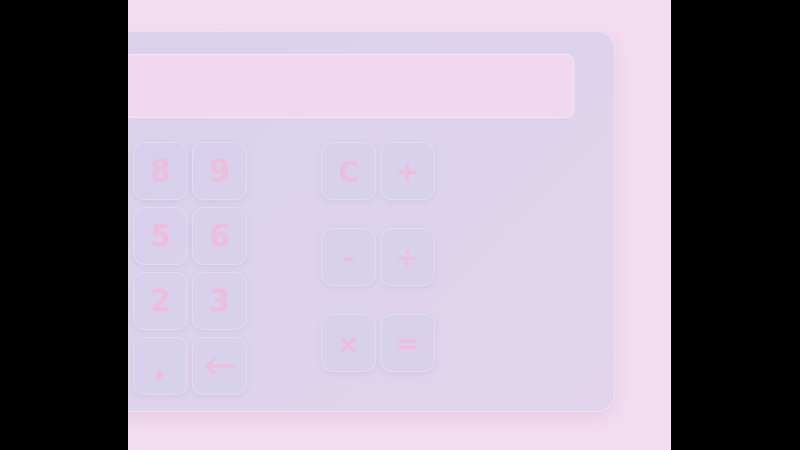 Image resolution: width=800 pixels, height=450 pixels. I want to click on divide-button: ÷, so click(407, 257).